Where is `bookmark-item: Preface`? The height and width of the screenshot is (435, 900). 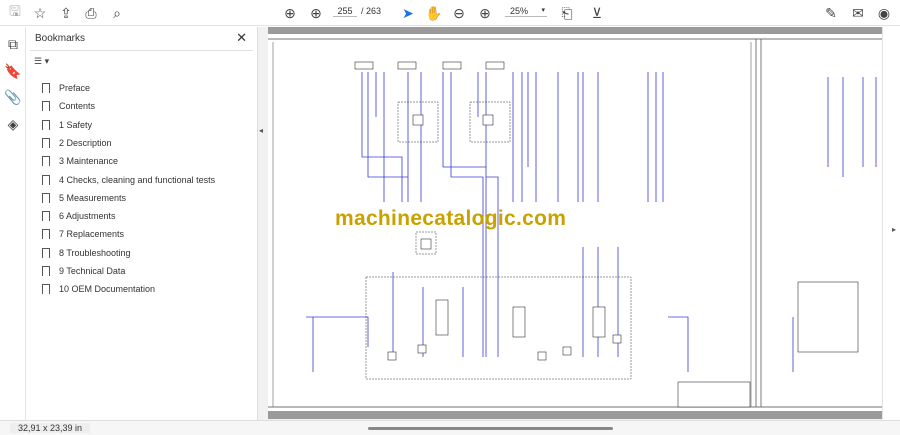
bookmark-item: Preface is located at coordinates (66, 88).